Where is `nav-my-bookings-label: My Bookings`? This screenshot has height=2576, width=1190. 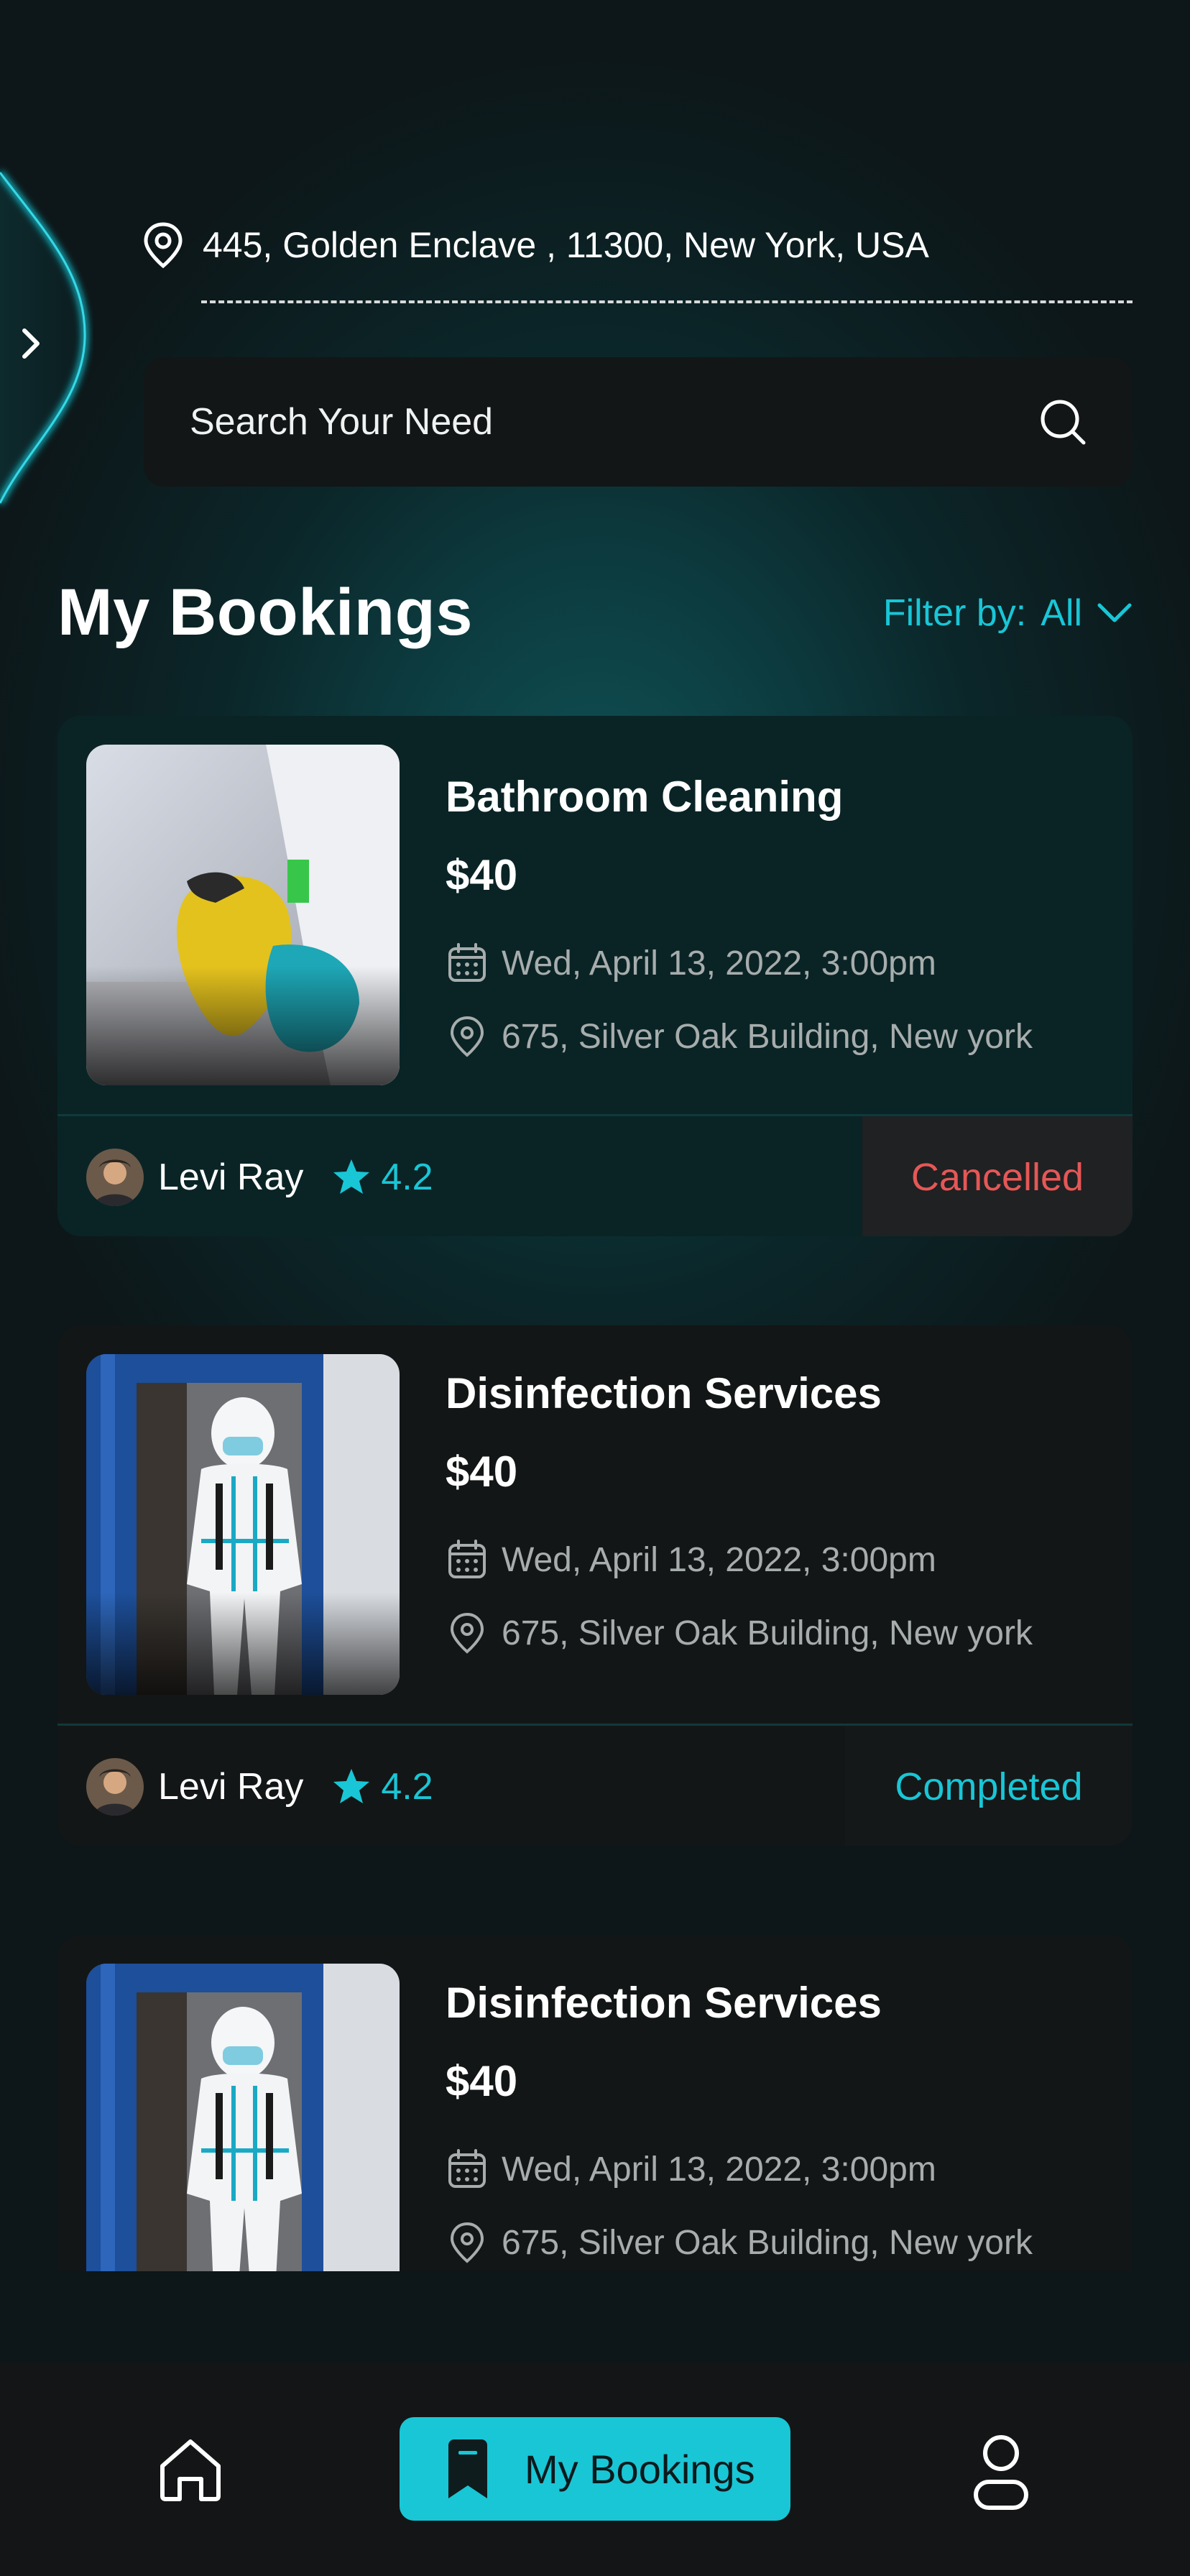
nav-my-bookings-label: My Bookings is located at coordinates (640, 2469).